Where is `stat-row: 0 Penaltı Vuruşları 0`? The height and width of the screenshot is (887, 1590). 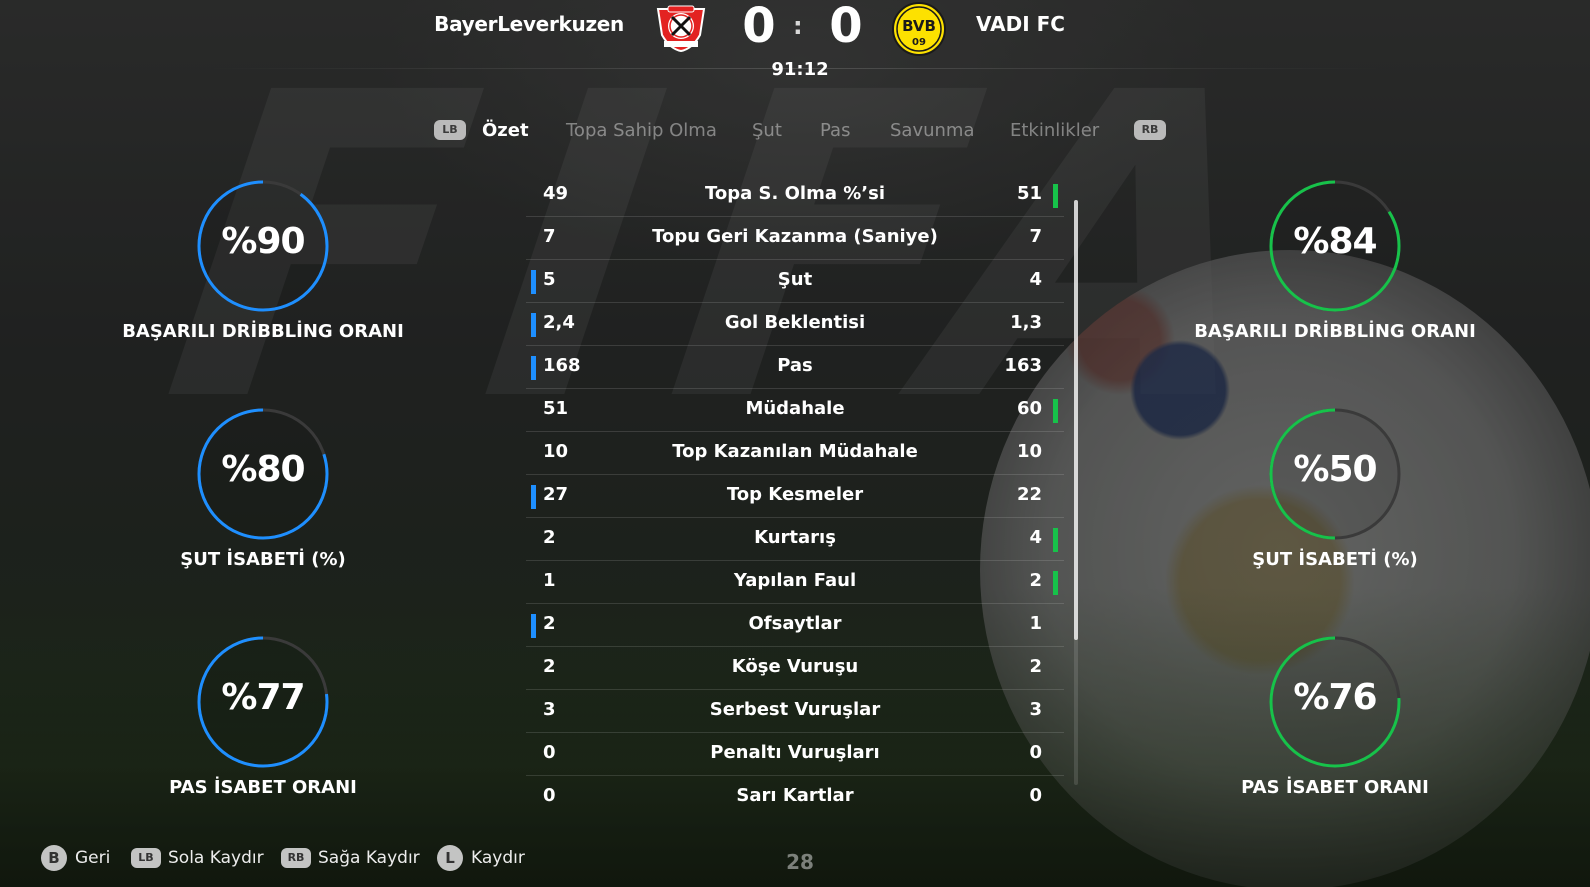
stat-row: 0 Penaltı Vuruşları 0 is located at coordinates (795, 754).